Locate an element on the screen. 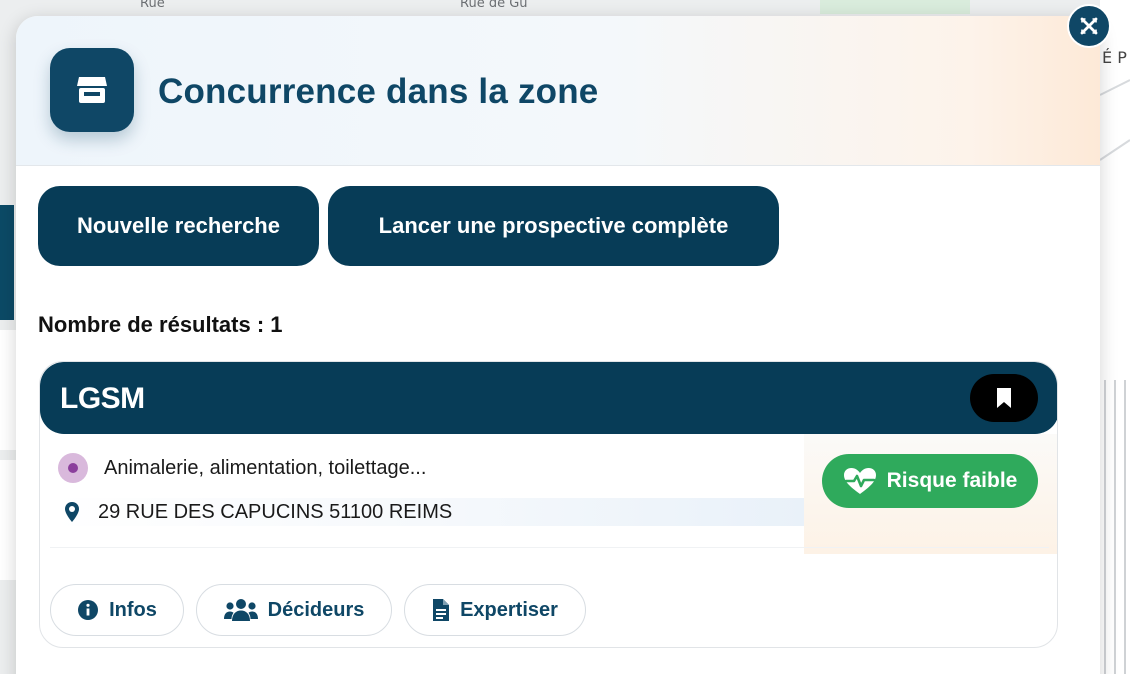 The height and width of the screenshot is (674, 1130). map-street-label: Rue is located at coordinates (152, 5).